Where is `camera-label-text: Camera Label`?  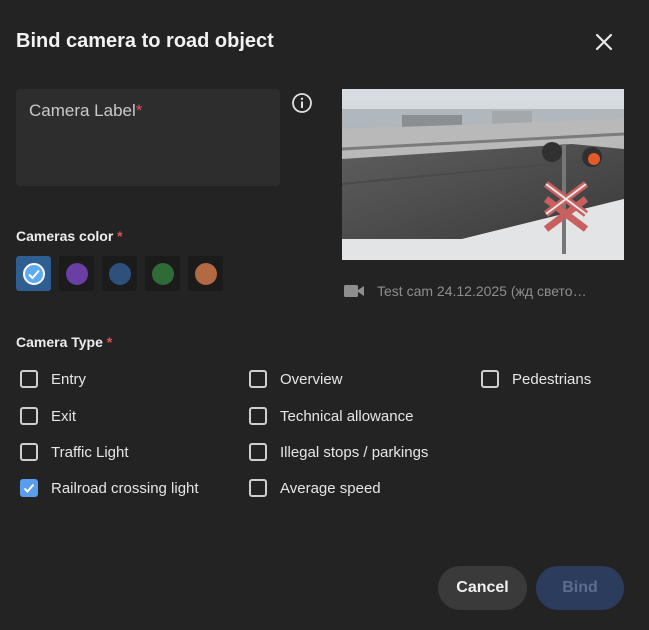 camera-label-text: Camera Label is located at coordinates (82, 110).